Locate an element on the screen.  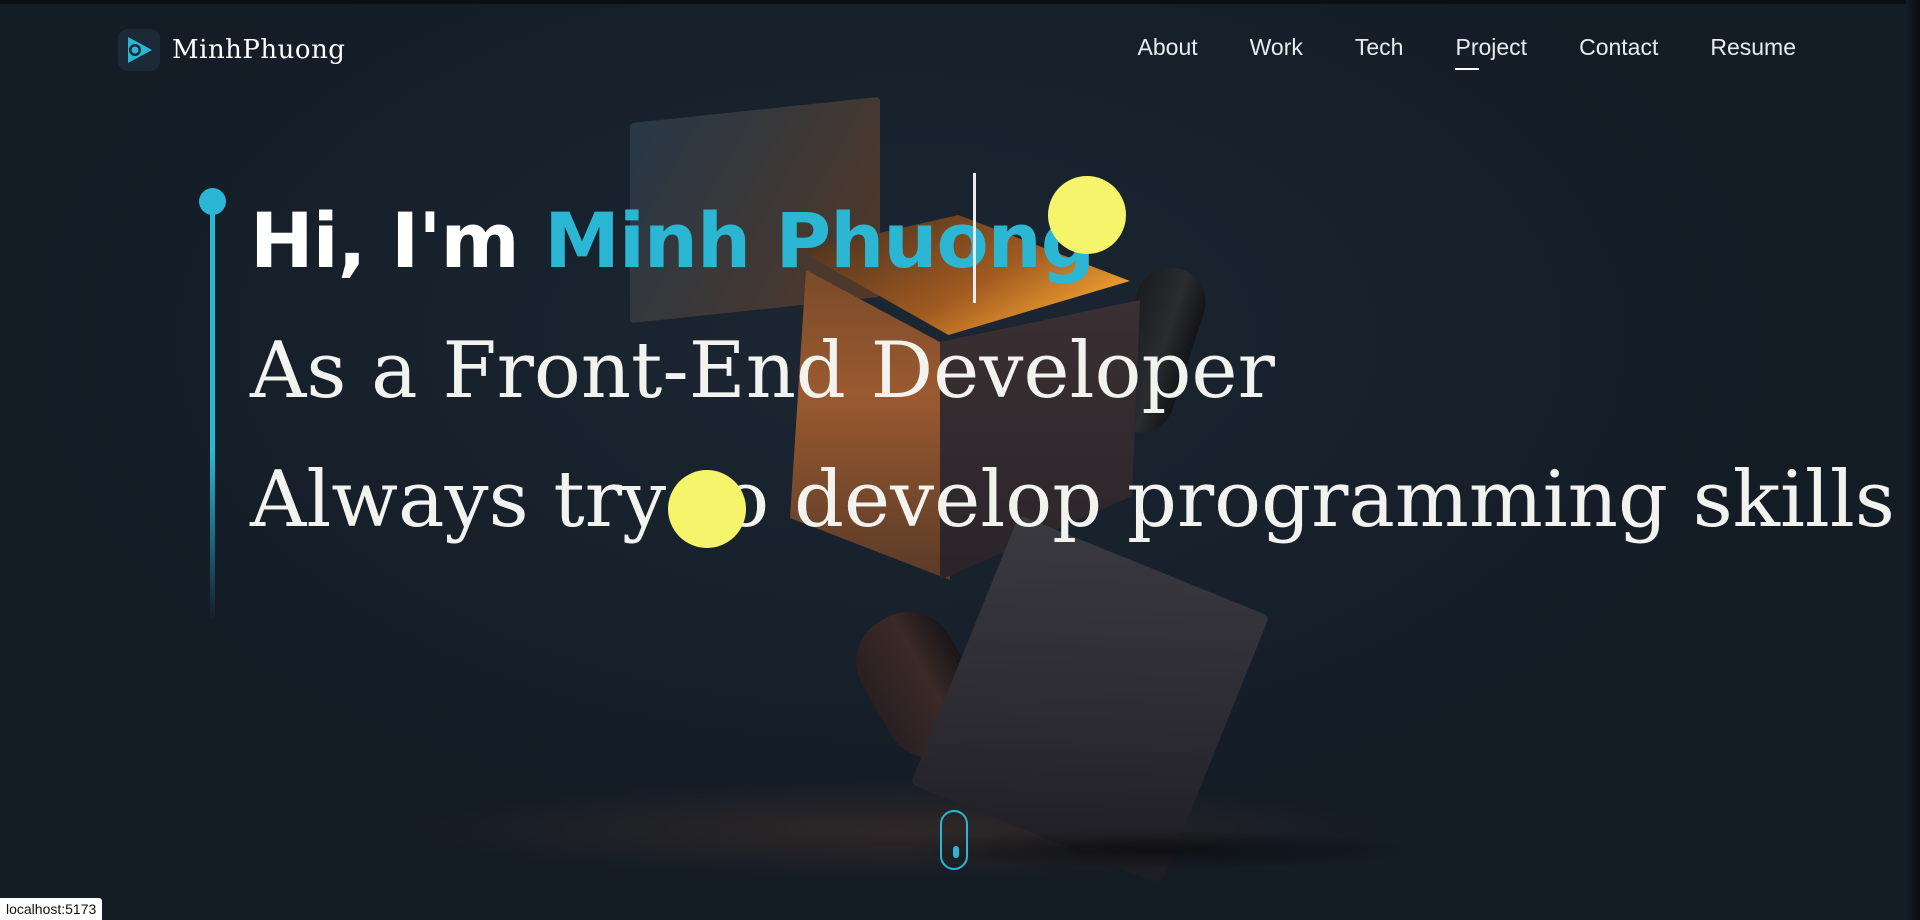
hero-greeting: Hi, I'm is located at coordinates (385, 240).